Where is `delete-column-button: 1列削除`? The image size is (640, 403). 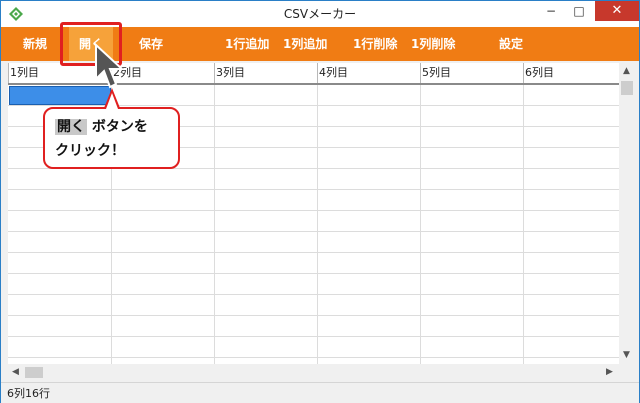
delete-column-button: 1列削除 is located at coordinates (433, 44).